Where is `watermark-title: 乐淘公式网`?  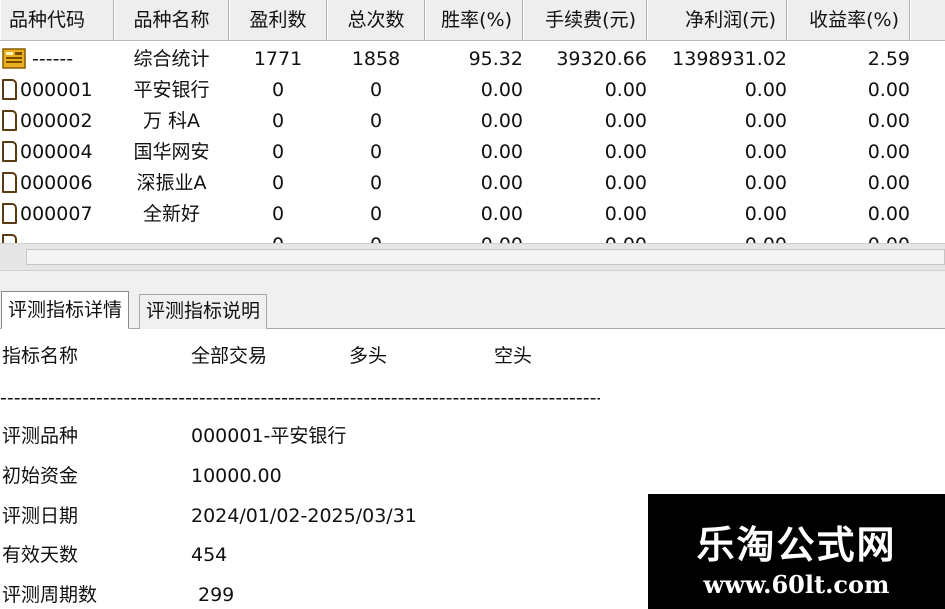 watermark-title: 乐淘公式网 is located at coordinates (796, 544).